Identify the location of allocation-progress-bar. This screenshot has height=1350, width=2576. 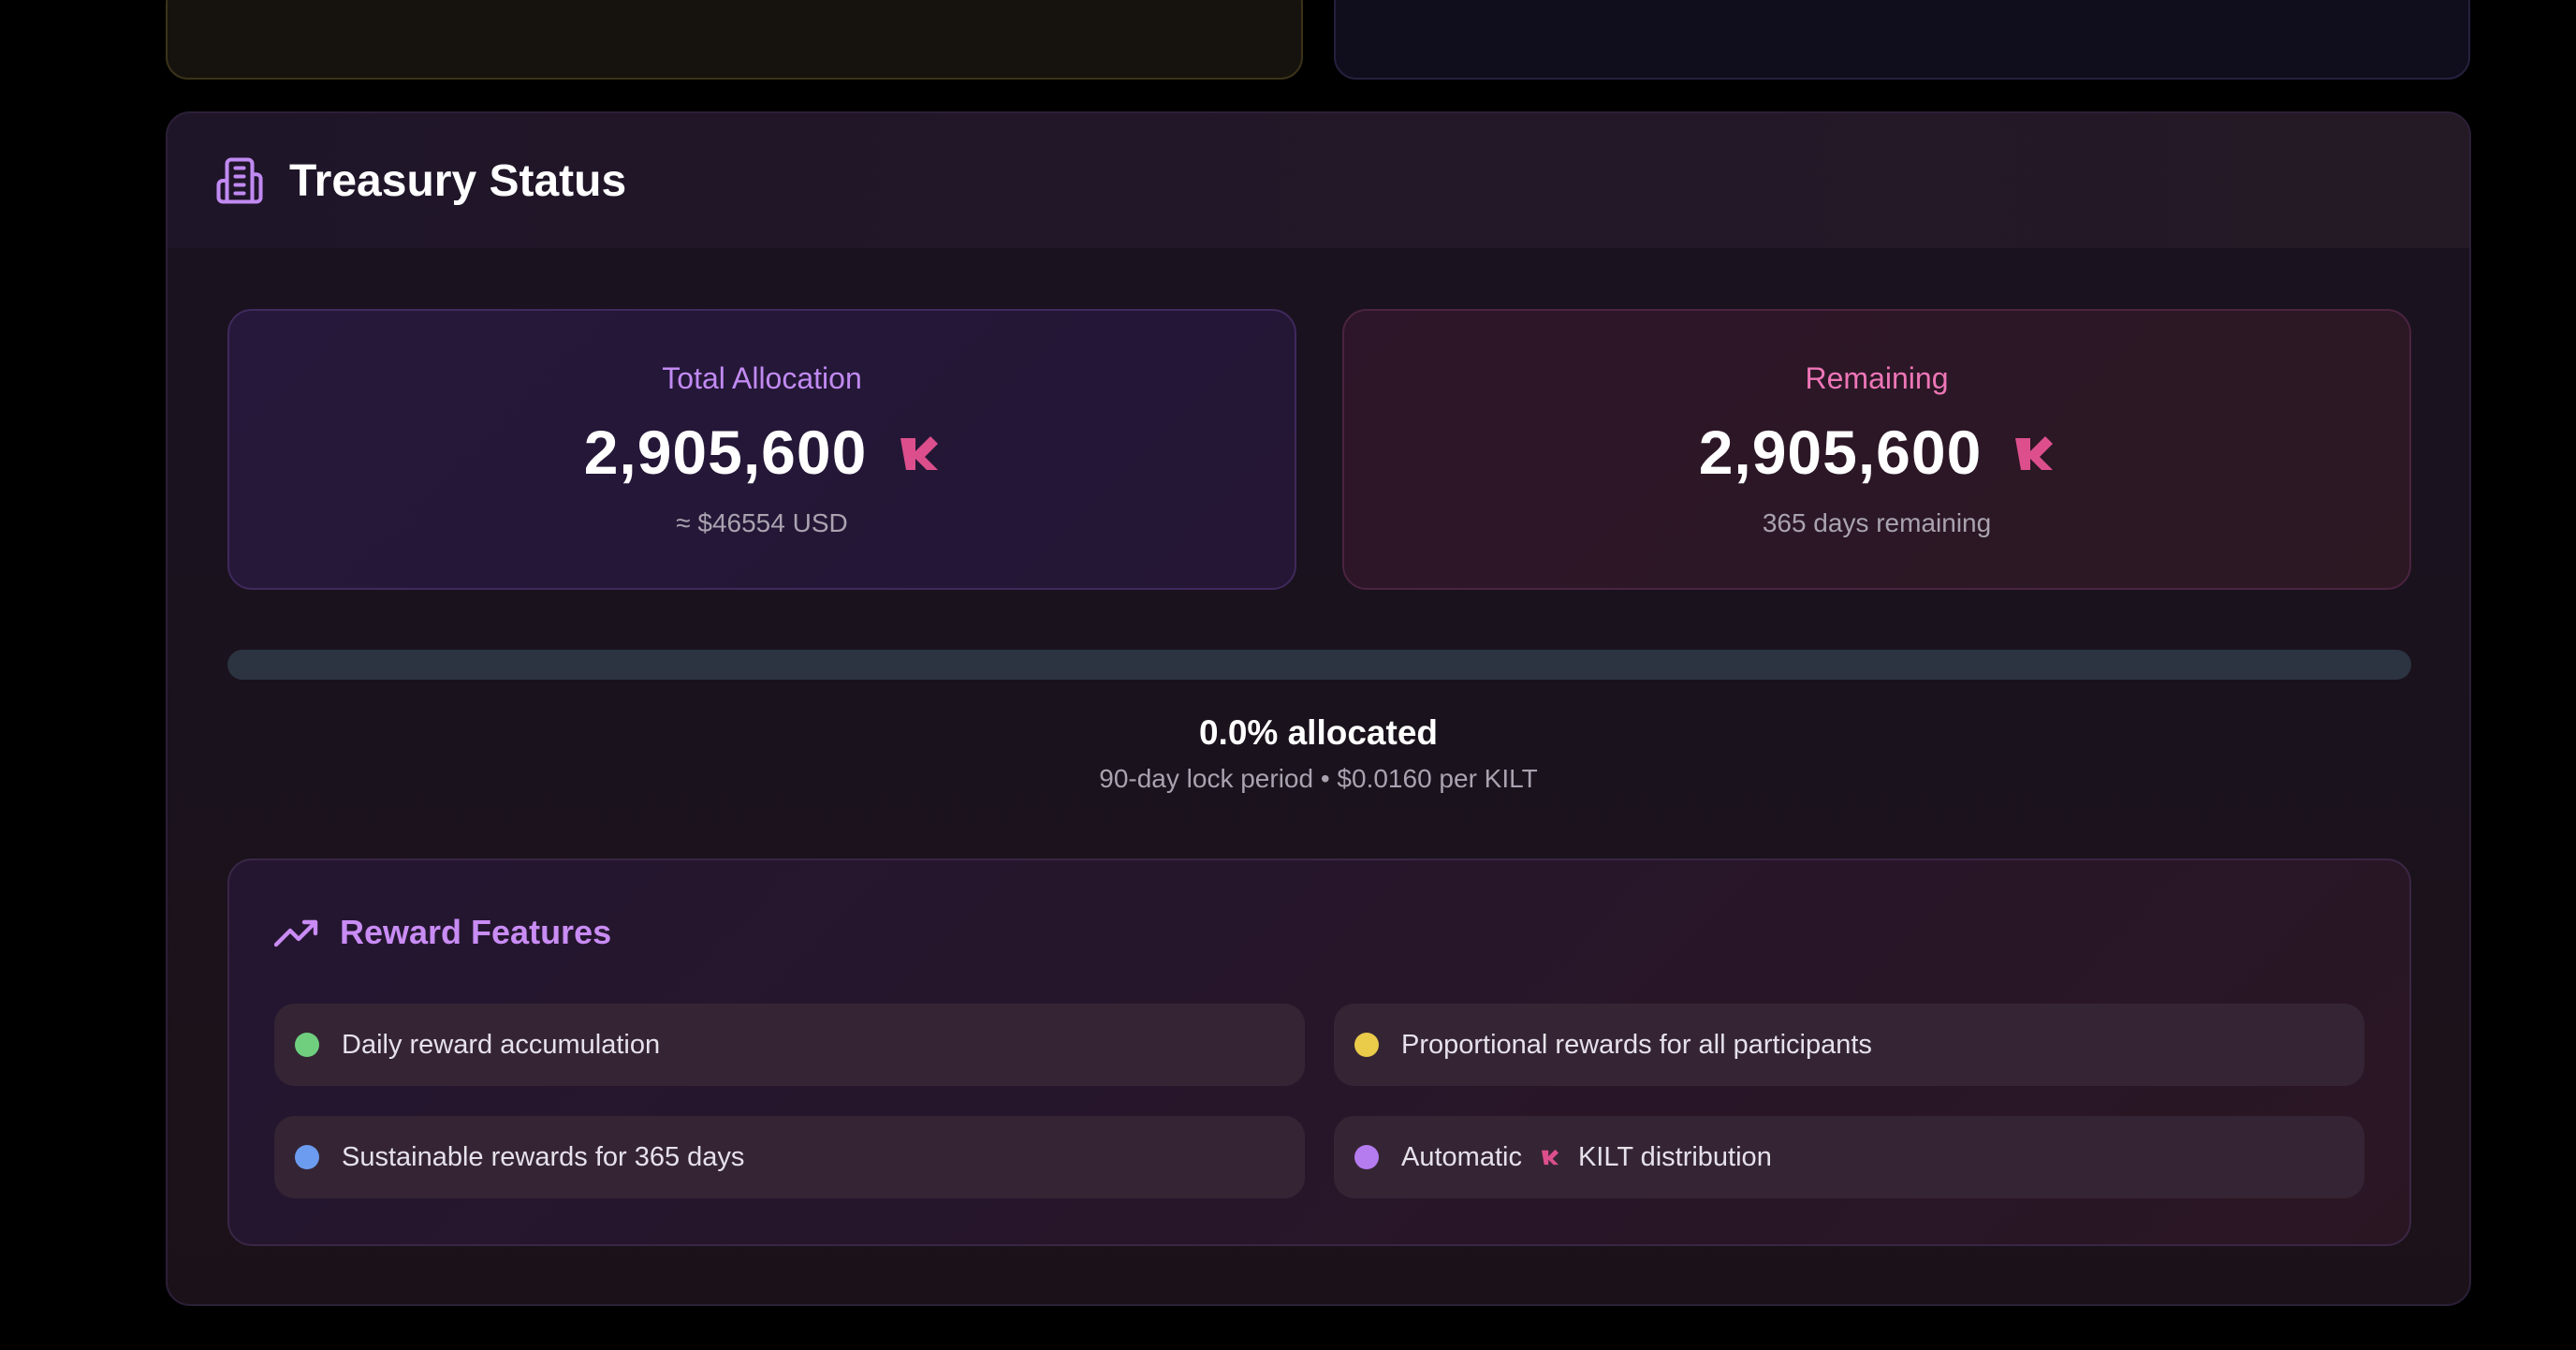
(1319, 665).